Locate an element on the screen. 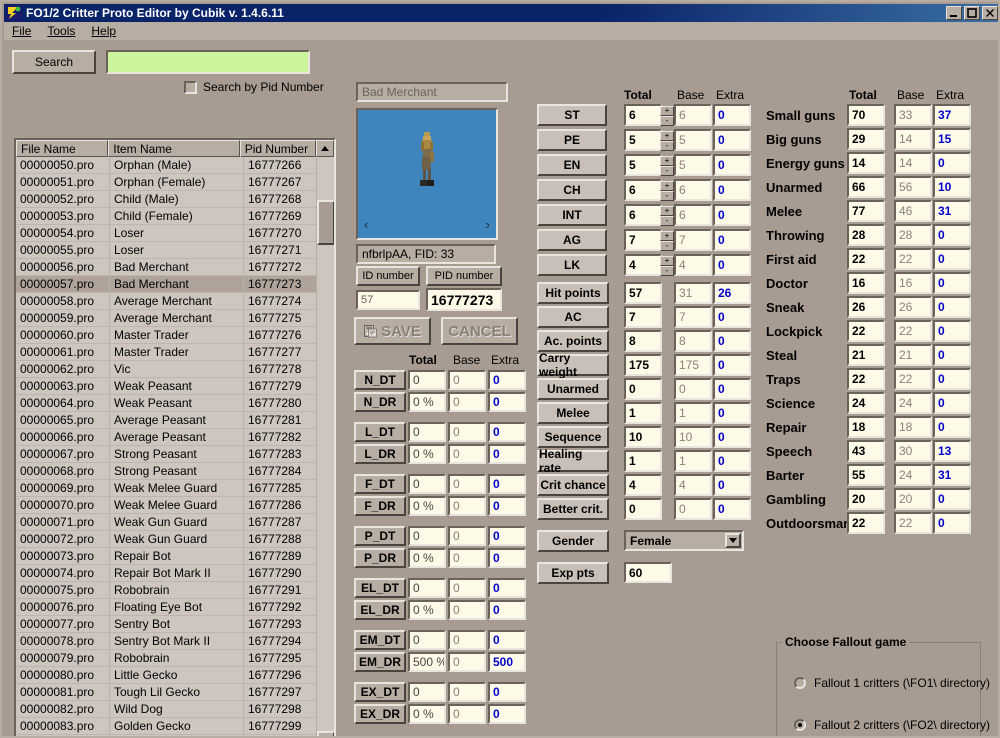  special-total-int: 6 is located at coordinates (643, 215).